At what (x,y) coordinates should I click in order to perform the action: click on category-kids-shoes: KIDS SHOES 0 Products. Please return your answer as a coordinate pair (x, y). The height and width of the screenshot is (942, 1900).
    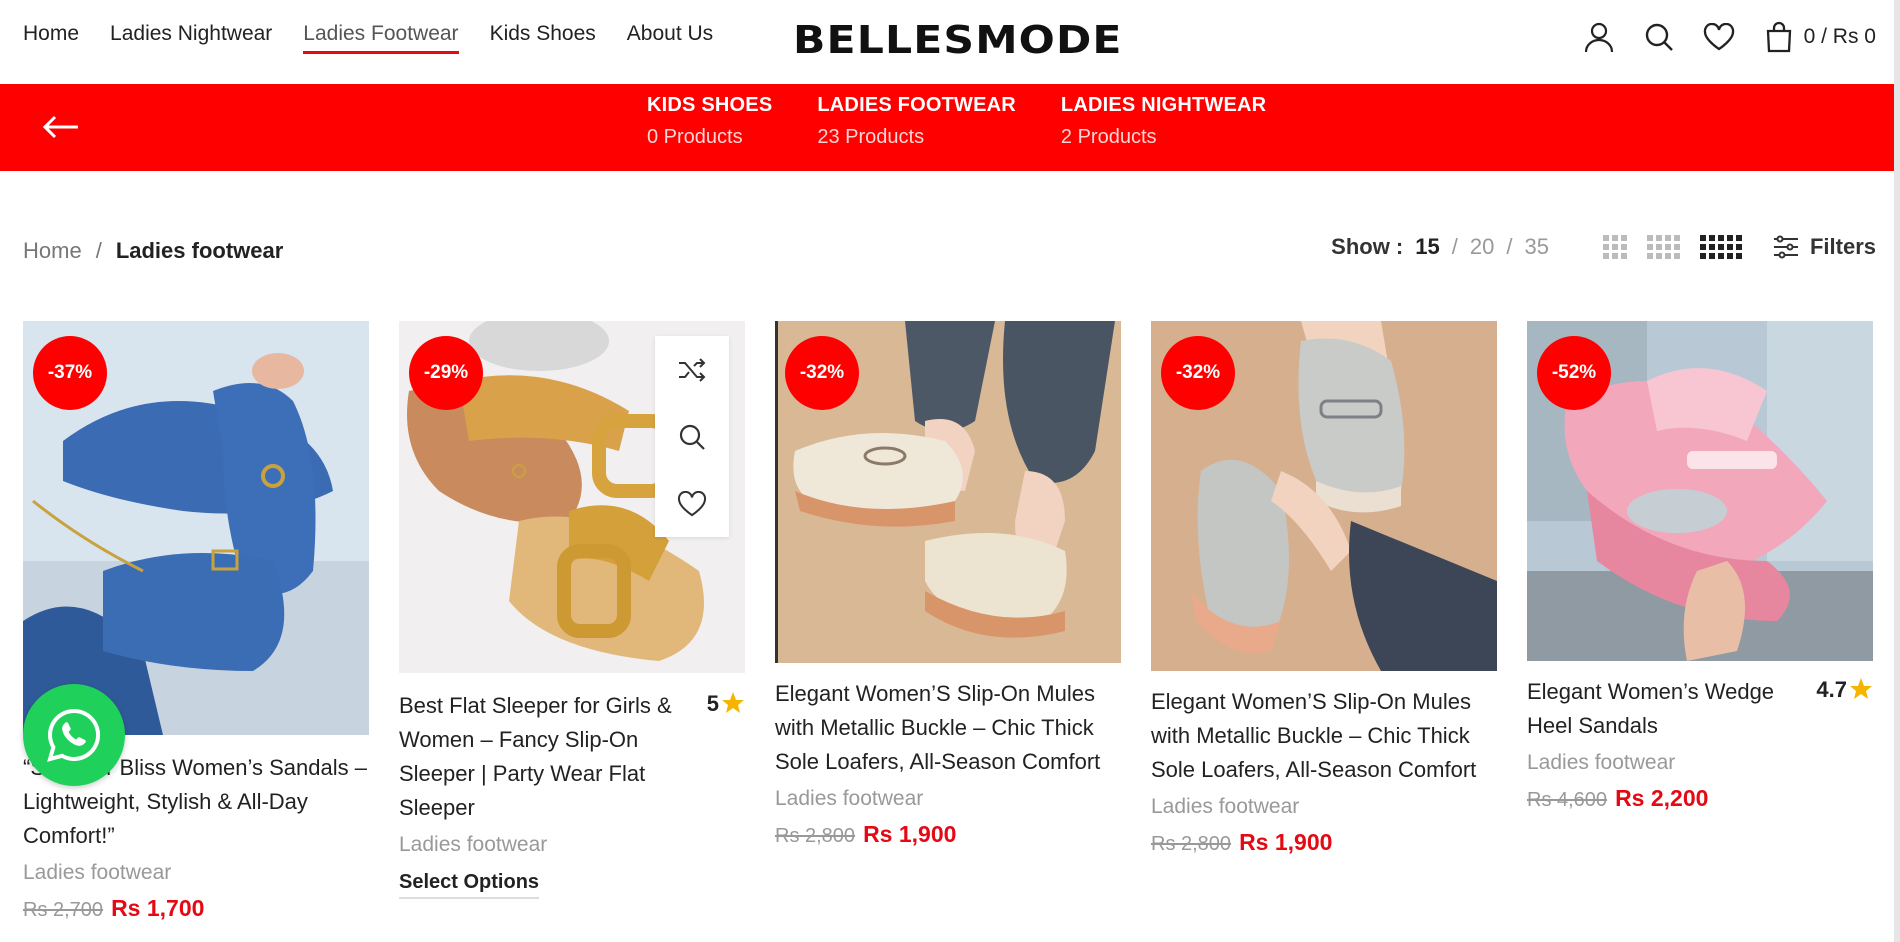
    Looking at the image, I should click on (709, 121).